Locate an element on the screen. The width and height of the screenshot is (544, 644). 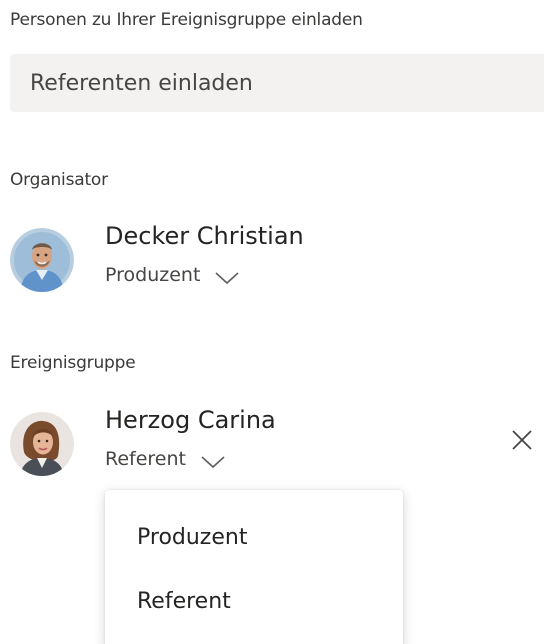
organizer-section-label: Organisator is located at coordinates (59, 180).